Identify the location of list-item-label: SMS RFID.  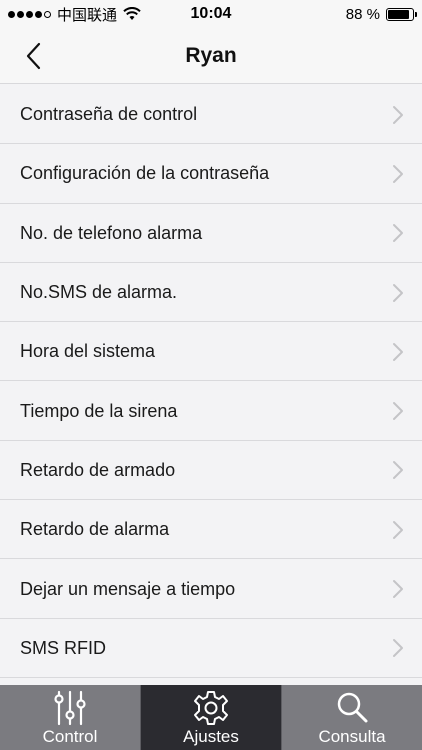
(63, 647).